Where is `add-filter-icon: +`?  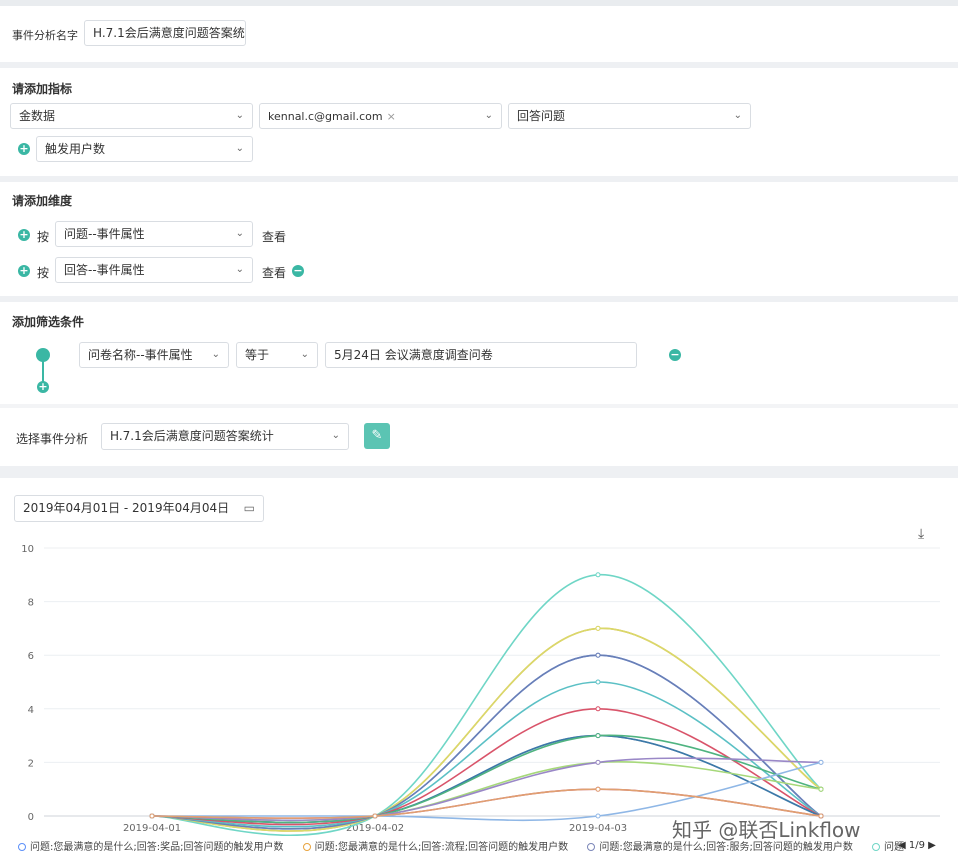 add-filter-icon: + is located at coordinates (43, 387).